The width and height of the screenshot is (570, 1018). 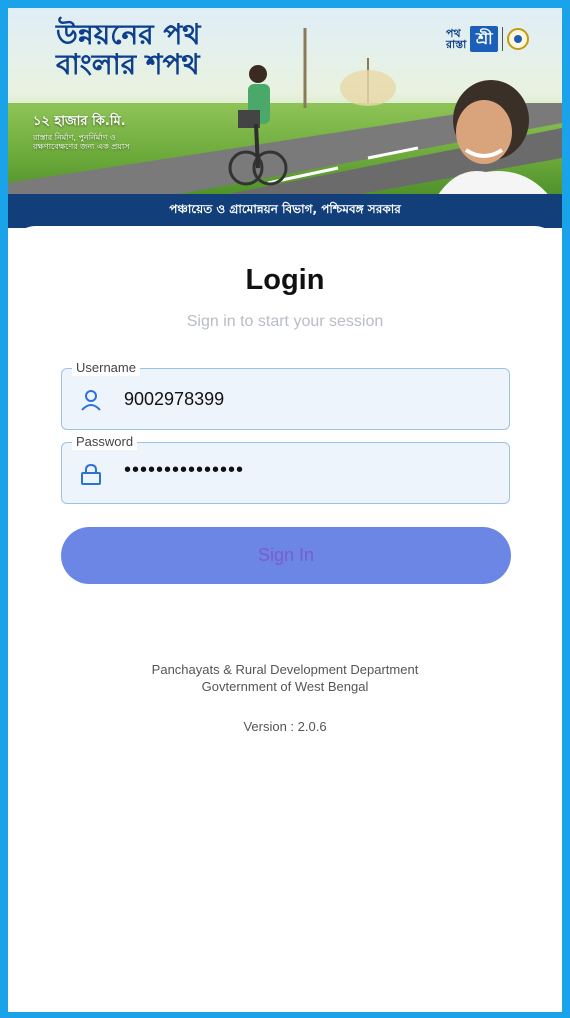 I want to click on user-icon, so click(x=91, y=400).